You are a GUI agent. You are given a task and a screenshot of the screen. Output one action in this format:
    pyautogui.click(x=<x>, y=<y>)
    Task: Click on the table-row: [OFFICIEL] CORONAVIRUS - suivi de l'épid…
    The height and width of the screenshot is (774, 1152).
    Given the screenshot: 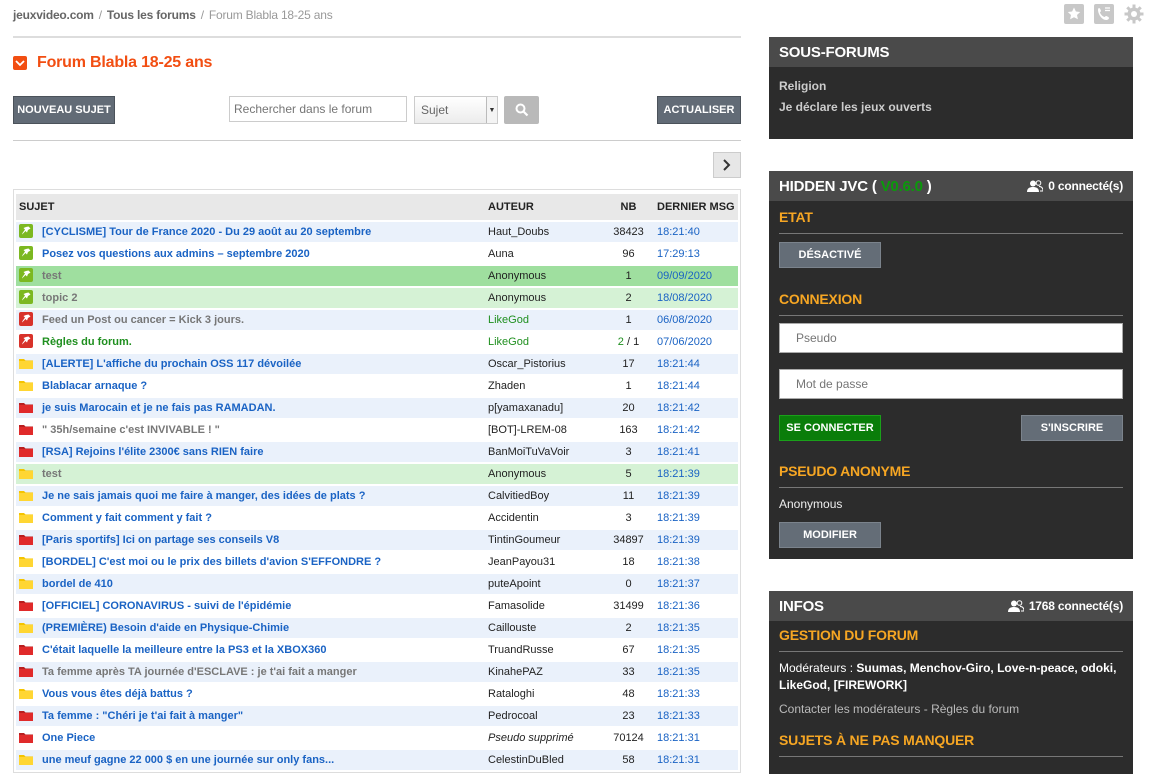 What is the action you would take?
    pyautogui.click(x=377, y=606)
    